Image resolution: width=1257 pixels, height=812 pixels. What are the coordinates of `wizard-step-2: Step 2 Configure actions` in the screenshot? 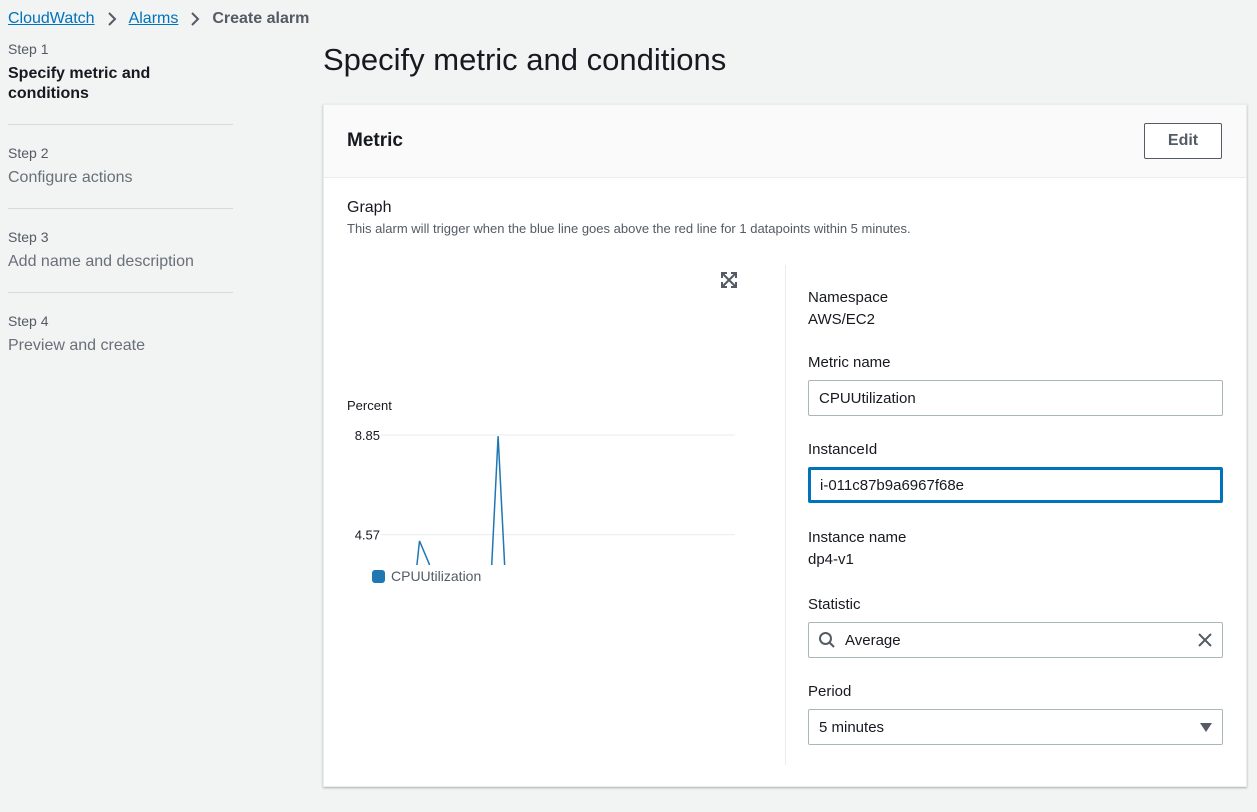 It's located at (120, 176).